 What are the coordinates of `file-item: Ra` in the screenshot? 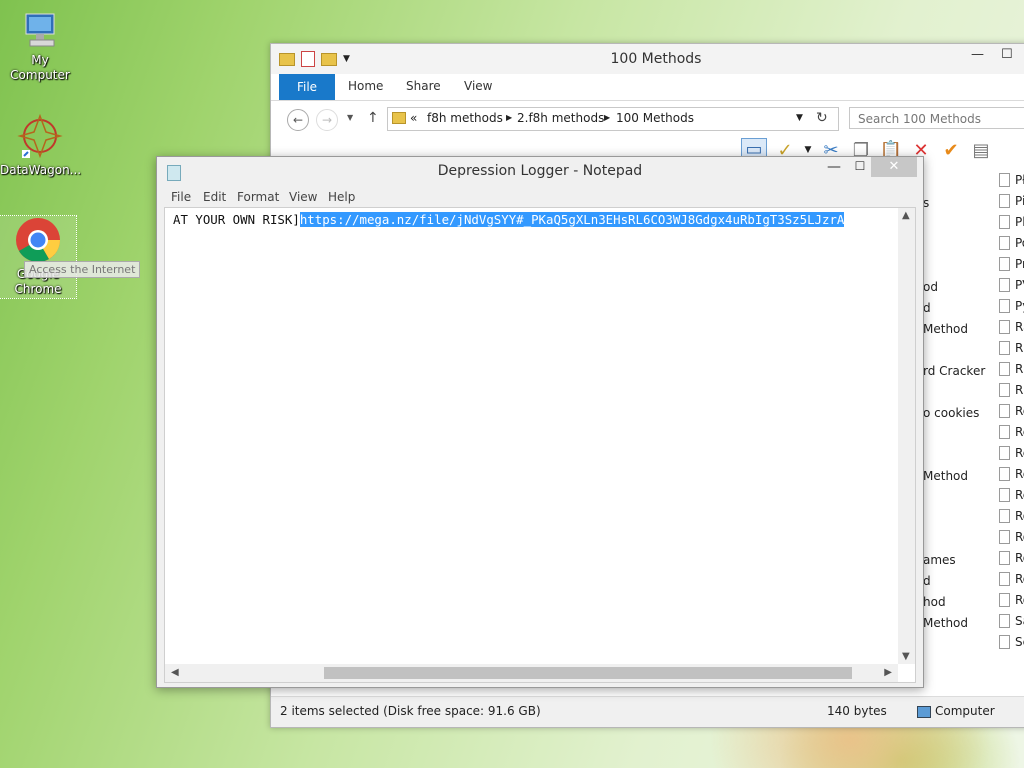 It's located at (1010, 328).